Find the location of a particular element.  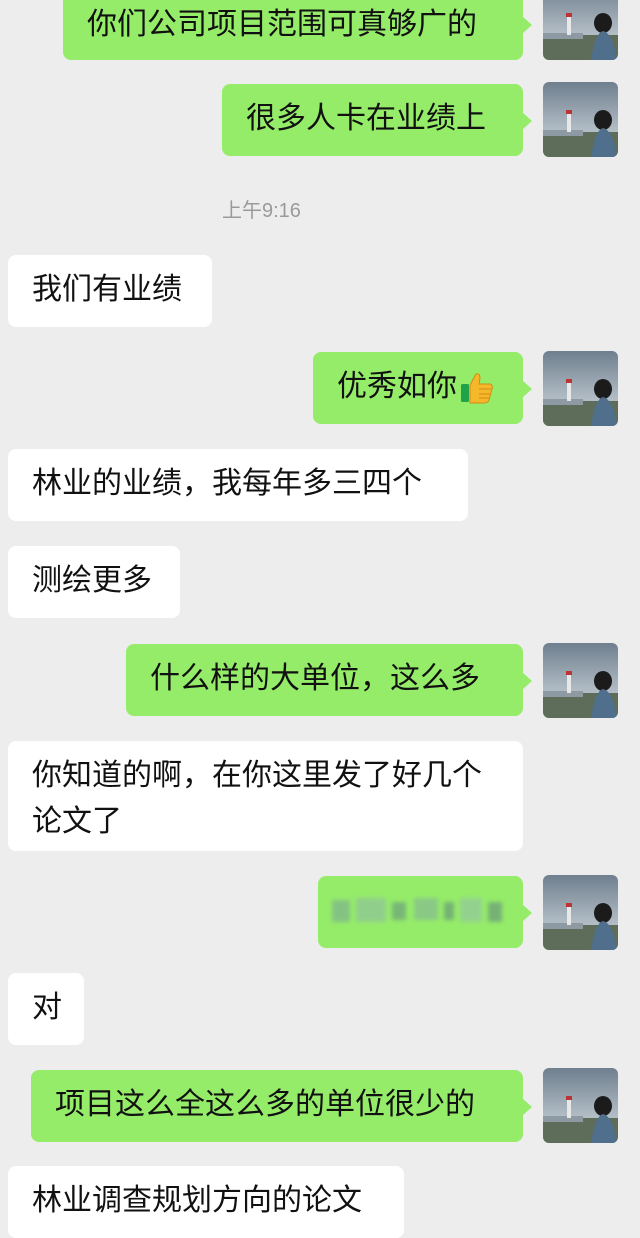

message-bubble-incoming: 你知道的啊，在你这里发了好几个论文了 is located at coordinates (265, 796).